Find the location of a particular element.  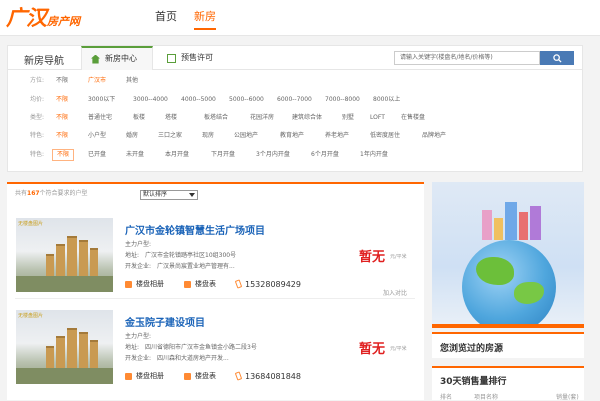

filter-option: 3000--4000 is located at coordinates (150, 100).